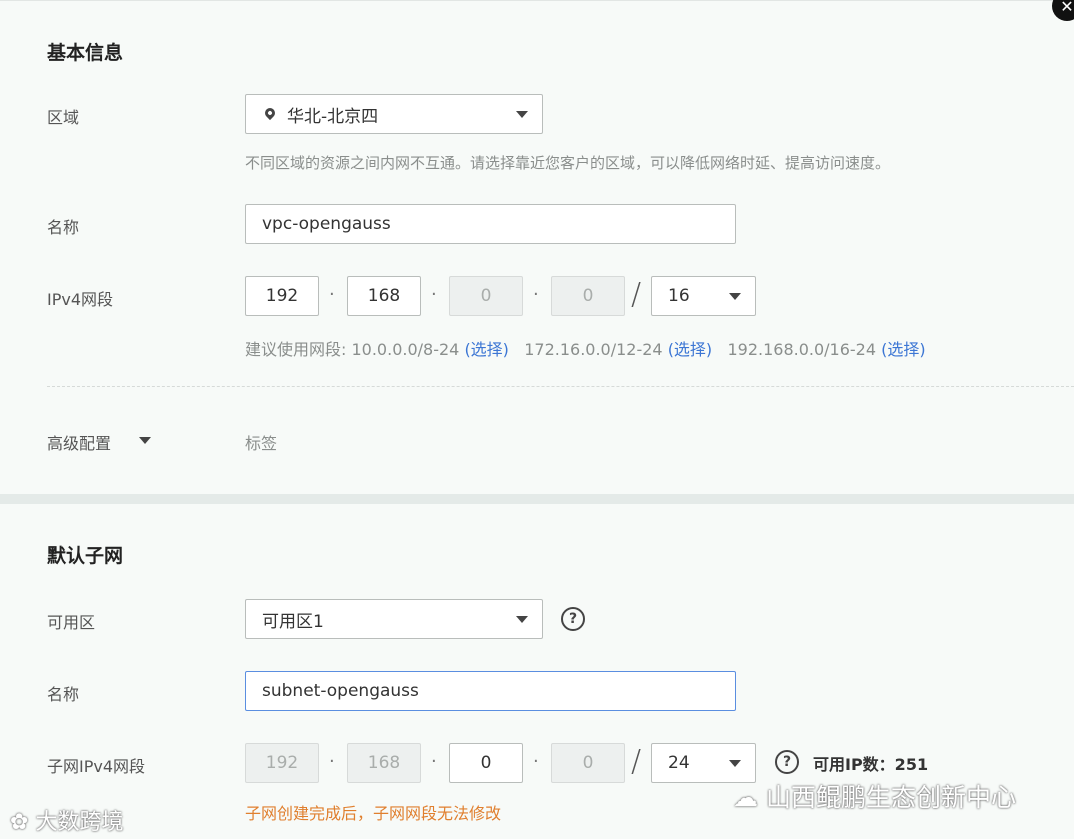 The height and width of the screenshot is (839, 1074). I want to click on ipv4-octet-3: 0, so click(486, 296).